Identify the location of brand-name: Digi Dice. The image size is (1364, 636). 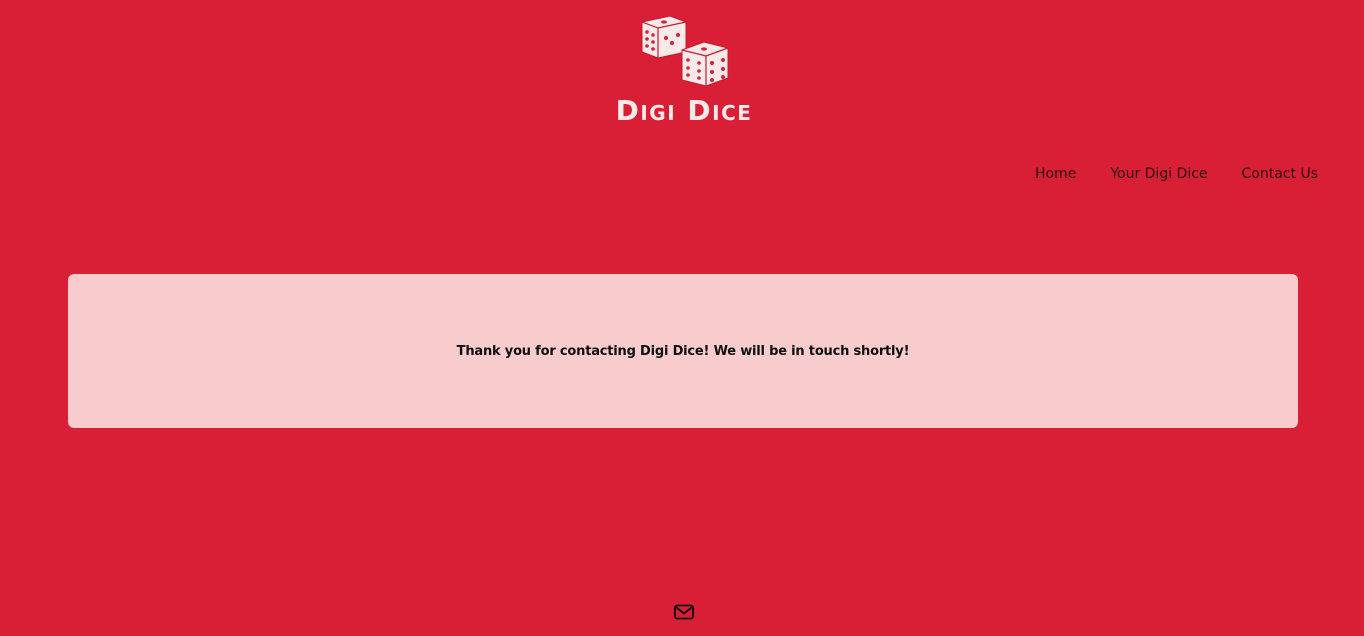
(684, 110).